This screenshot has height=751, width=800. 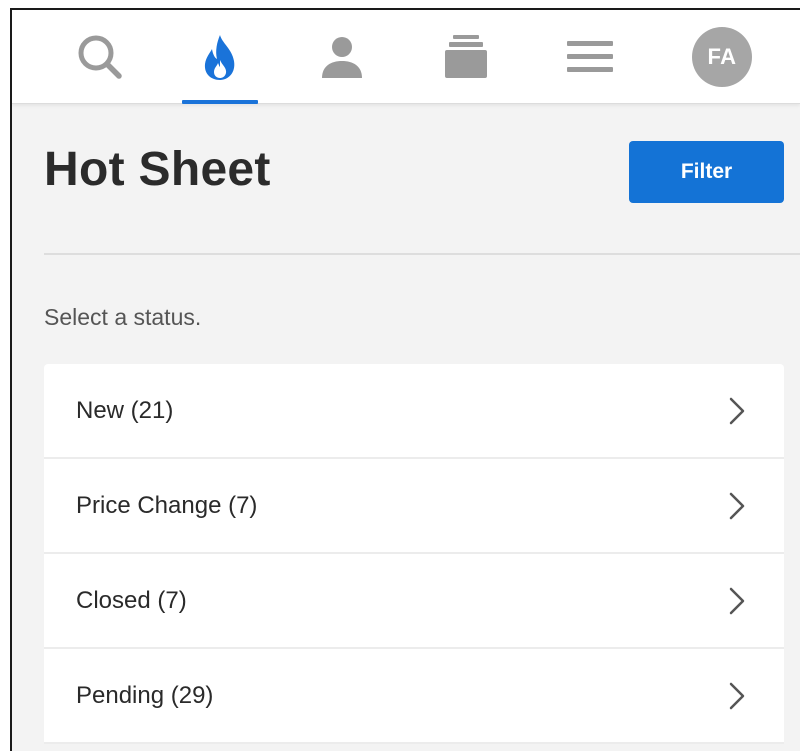 I want to click on status-hint: Select a status., so click(x=123, y=317).